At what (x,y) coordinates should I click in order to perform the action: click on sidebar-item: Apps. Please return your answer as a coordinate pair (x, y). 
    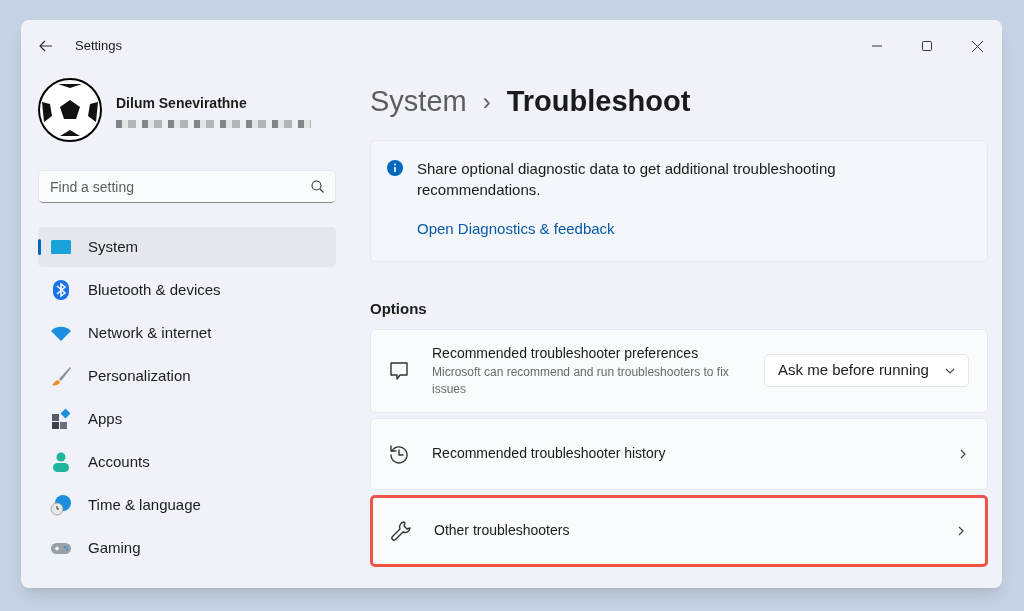
    Looking at the image, I should click on (187, 419).